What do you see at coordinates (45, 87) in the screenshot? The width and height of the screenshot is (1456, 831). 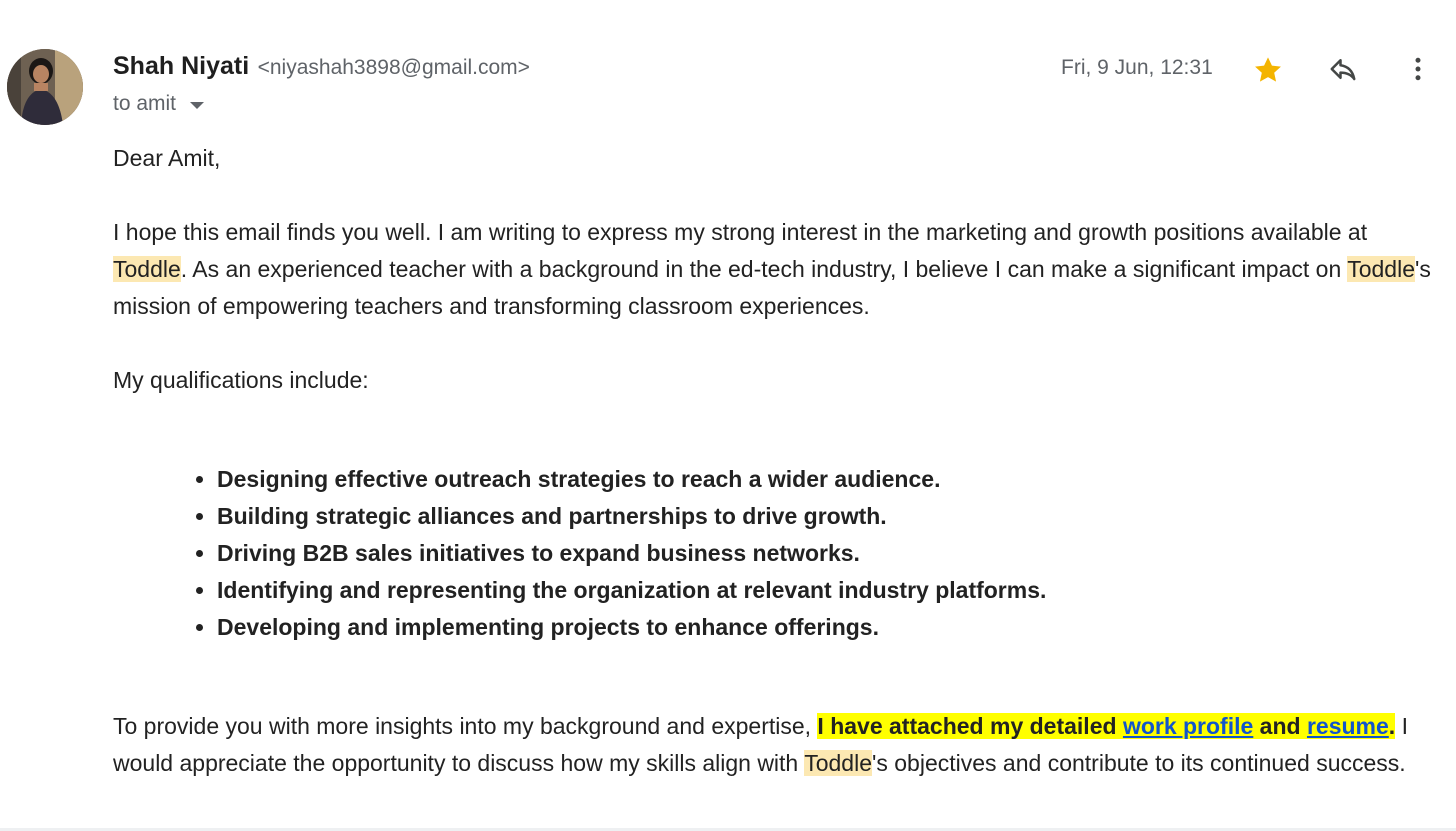 I see `avatar` at bounding box center [45, 87].